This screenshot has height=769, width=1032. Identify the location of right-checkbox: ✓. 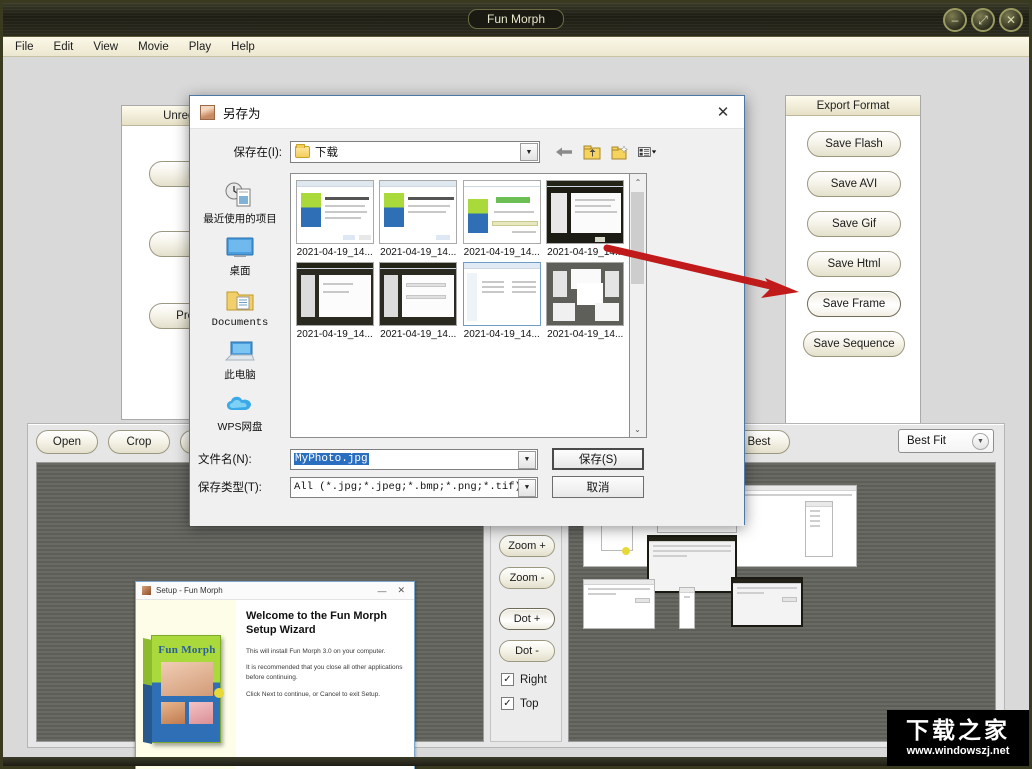
(507, 679).